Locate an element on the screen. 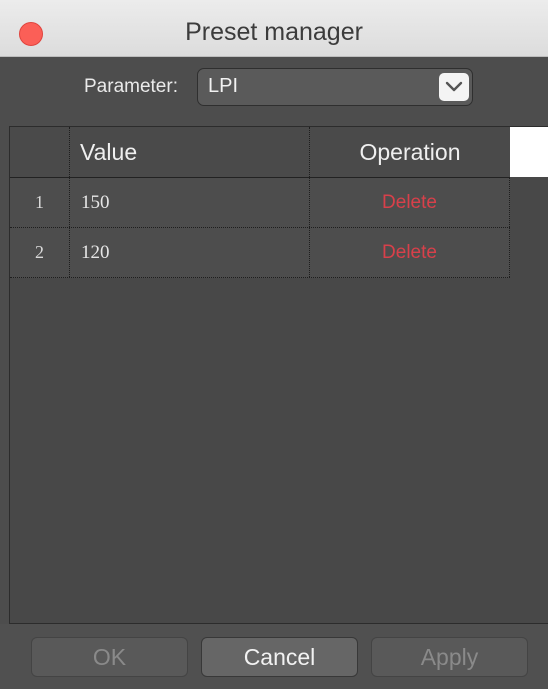 This screenshot has height=689, width=548. ok-button: OK is located at coordinates (109, 657).